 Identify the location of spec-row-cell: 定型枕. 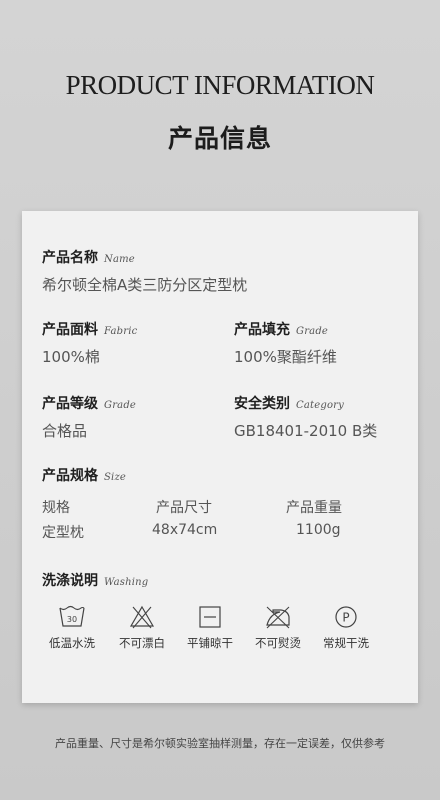
(63, 533).